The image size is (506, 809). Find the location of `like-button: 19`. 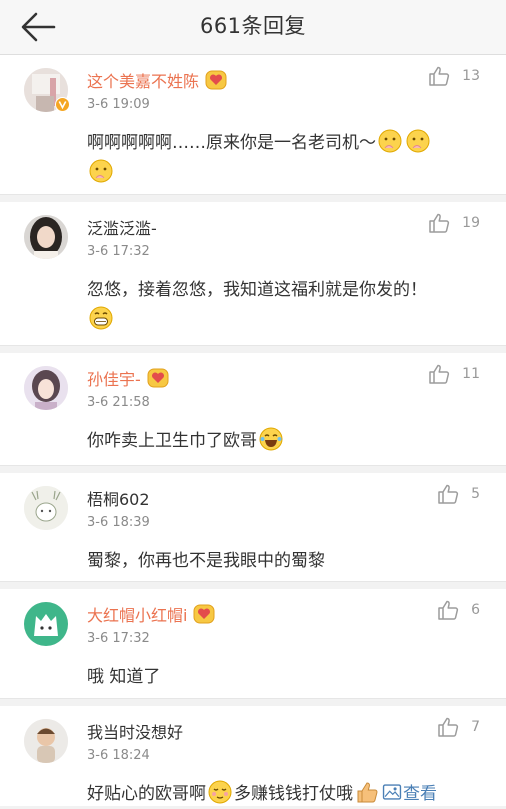

like-button: 19 is located at coordinates (454, 223).